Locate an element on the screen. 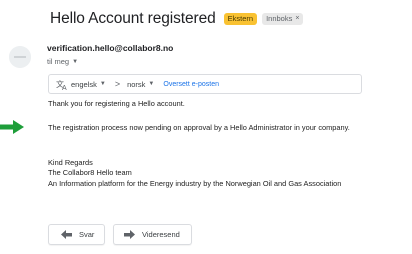 This screenshot has width=412, height=254. label-inbox: Innboks × is located at coordinates (283, 19).